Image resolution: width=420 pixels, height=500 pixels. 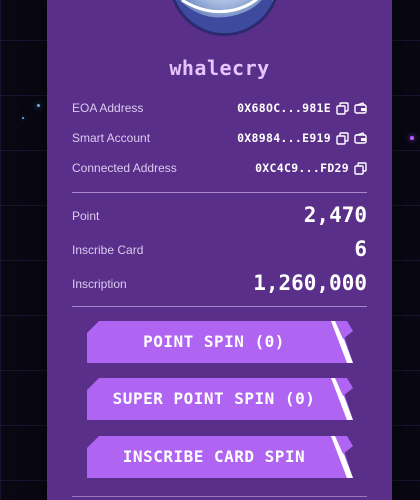 I want to click on connected-address-label: Connected Address, so click(x=124, y=168).